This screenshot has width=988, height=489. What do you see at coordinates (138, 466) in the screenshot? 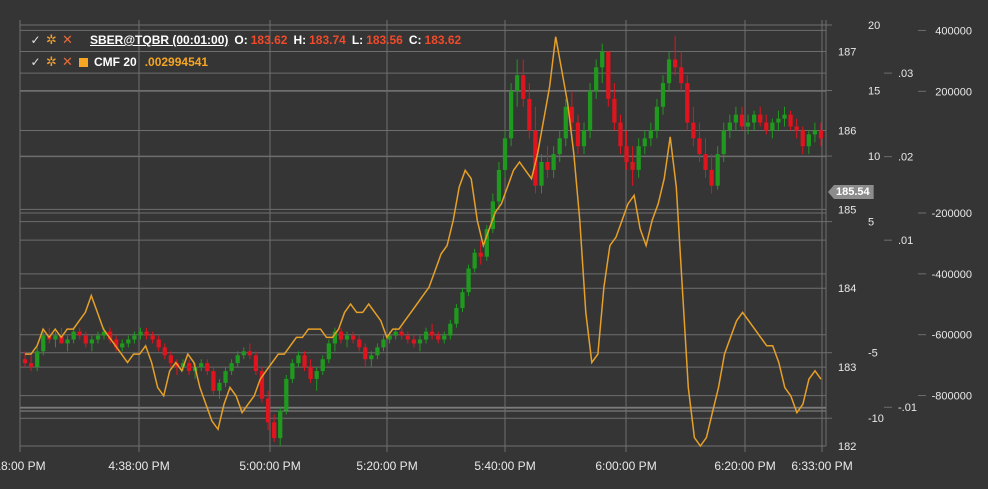
I see `time-tick-label: 4:38:00 PM` at bounding box center [138, 466].